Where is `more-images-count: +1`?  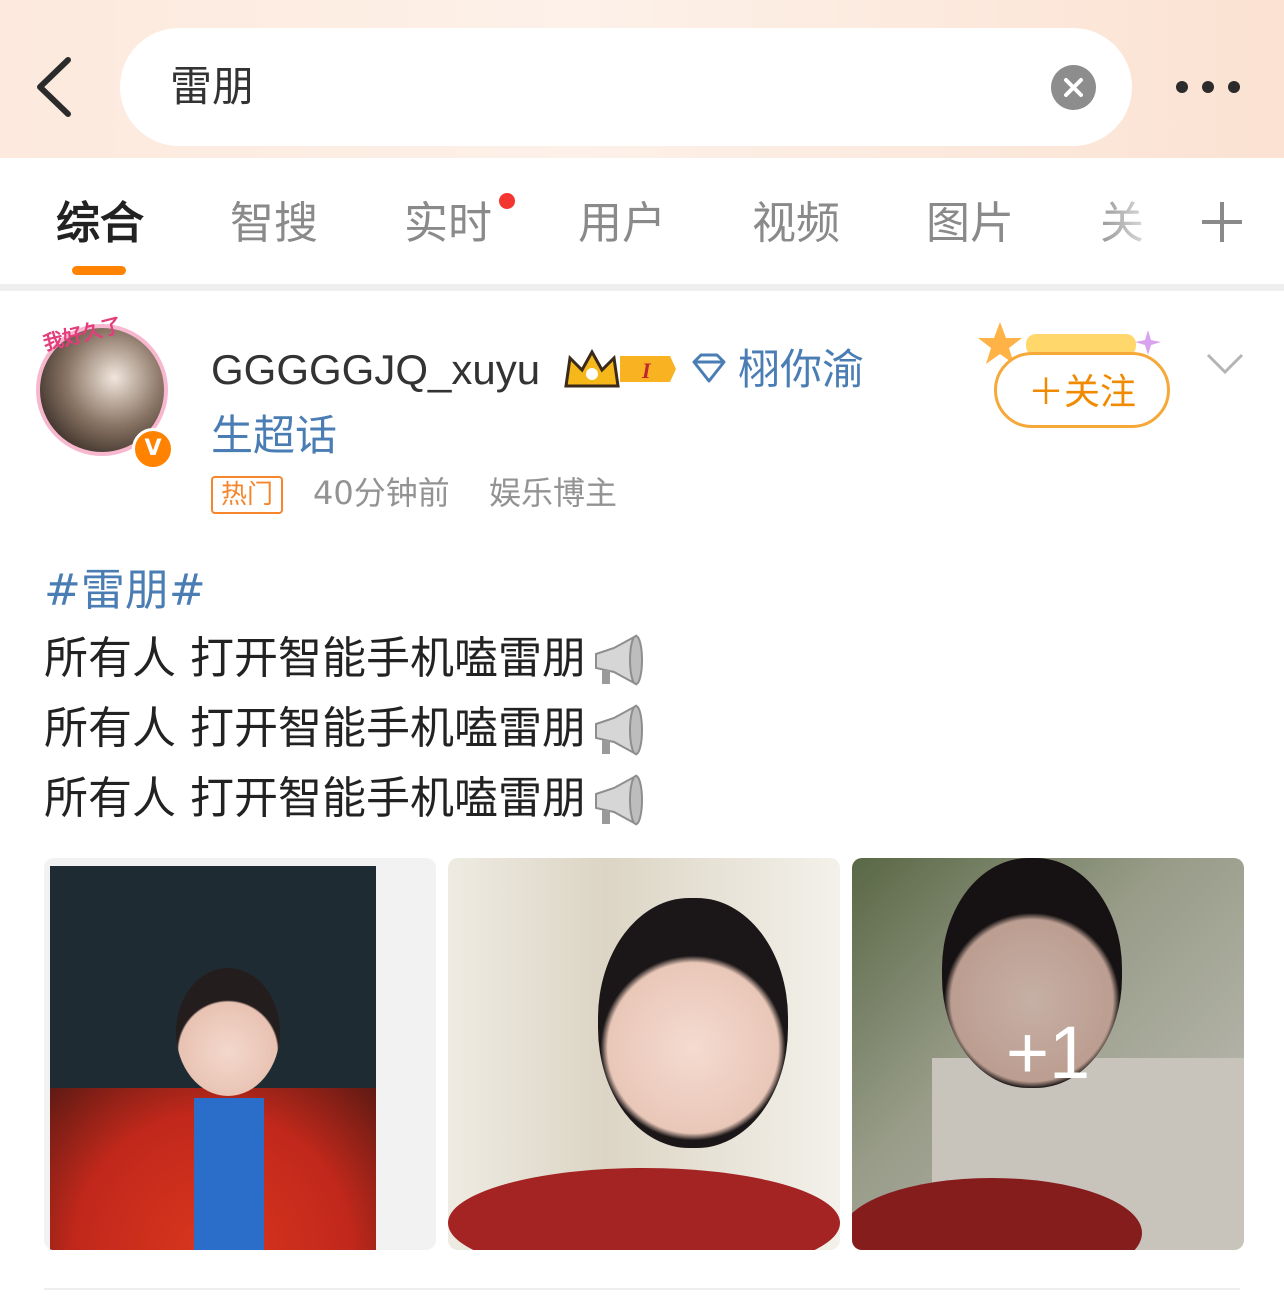
more-images-count: +1 is located at coordinates (1048, 1052).